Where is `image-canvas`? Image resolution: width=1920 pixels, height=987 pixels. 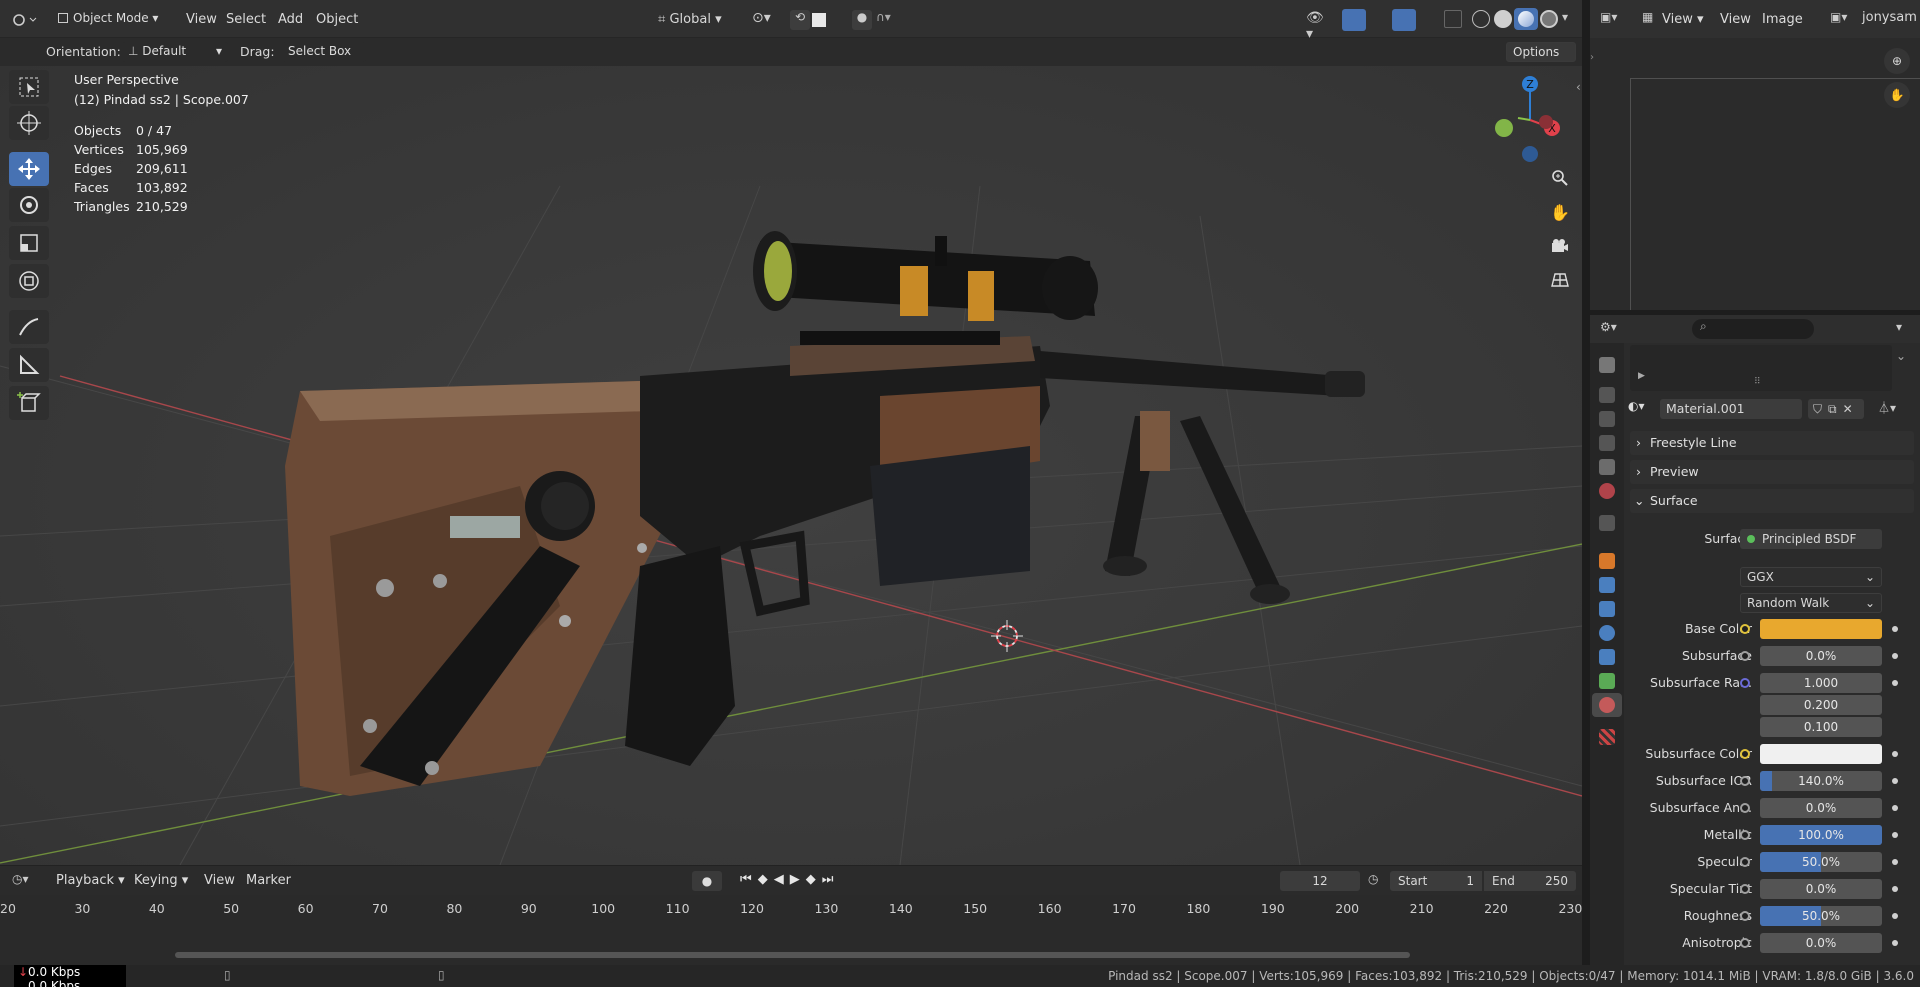 image-canvas is located at coordinates (1775, 194).